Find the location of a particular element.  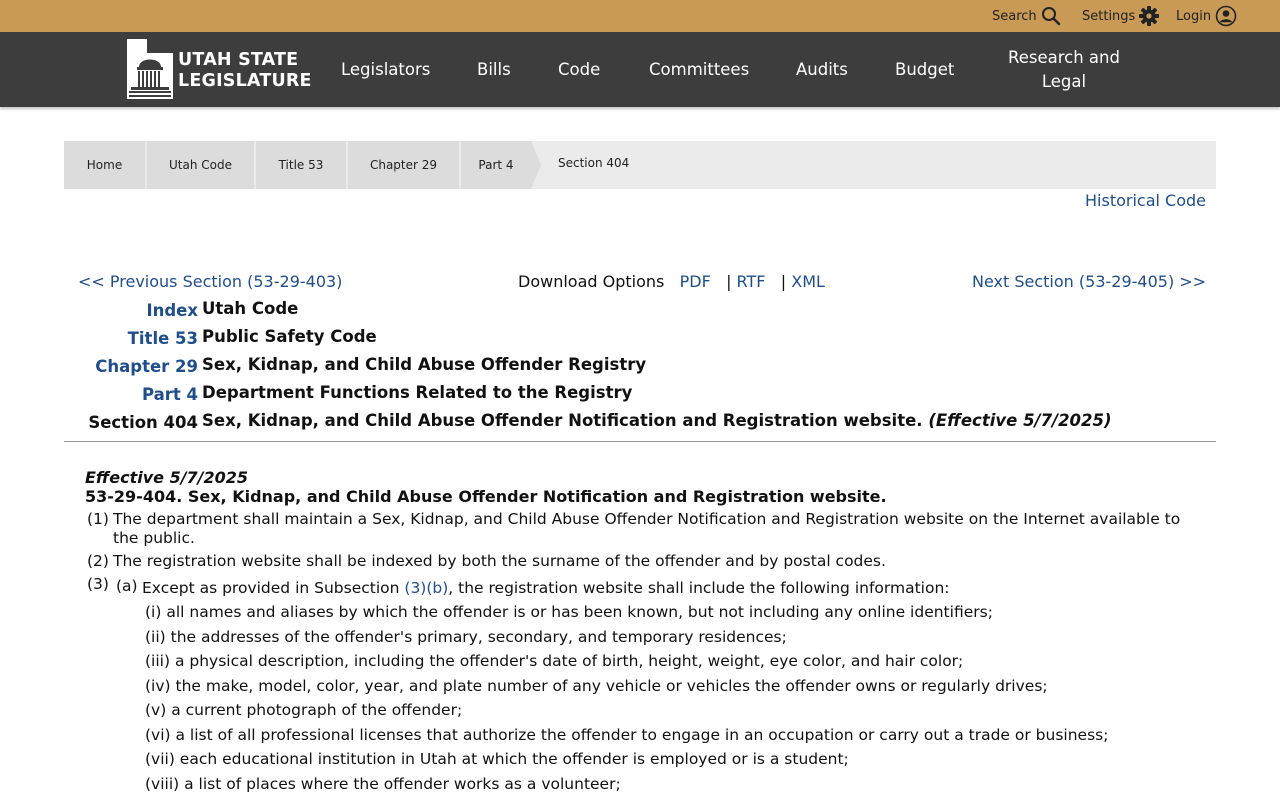

login-button: Login is located at coordinates (1206, 16).